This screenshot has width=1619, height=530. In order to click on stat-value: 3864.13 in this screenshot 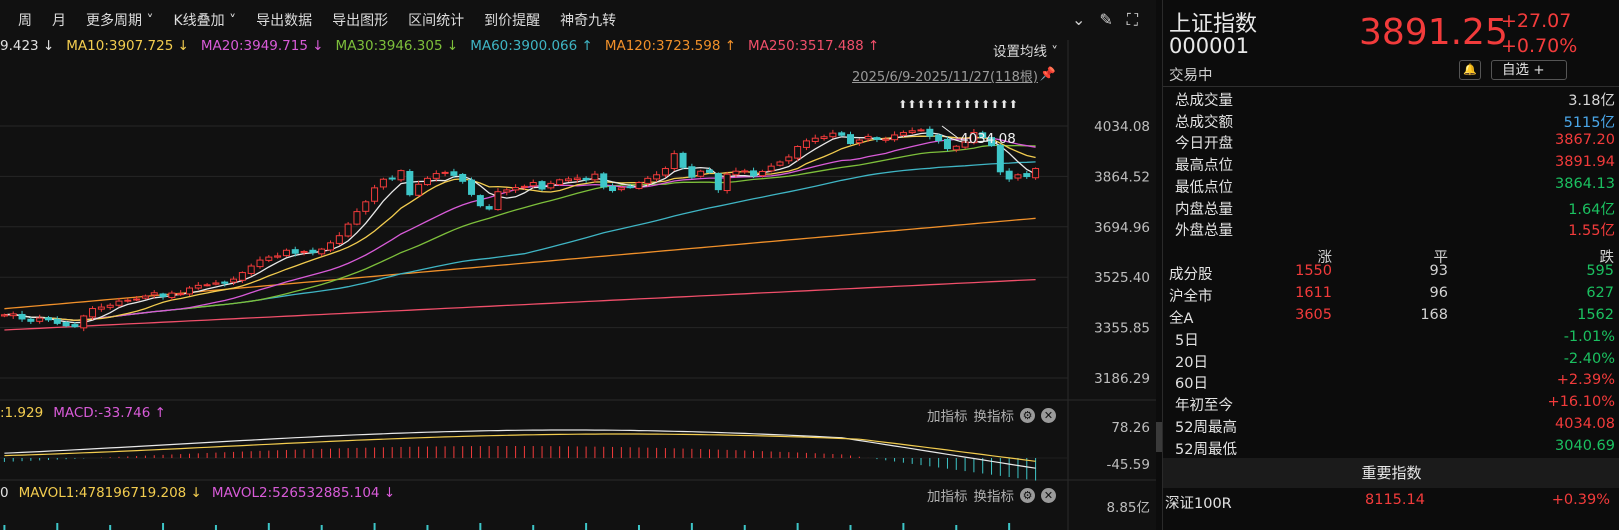, I will do `click(1585, 183)`.